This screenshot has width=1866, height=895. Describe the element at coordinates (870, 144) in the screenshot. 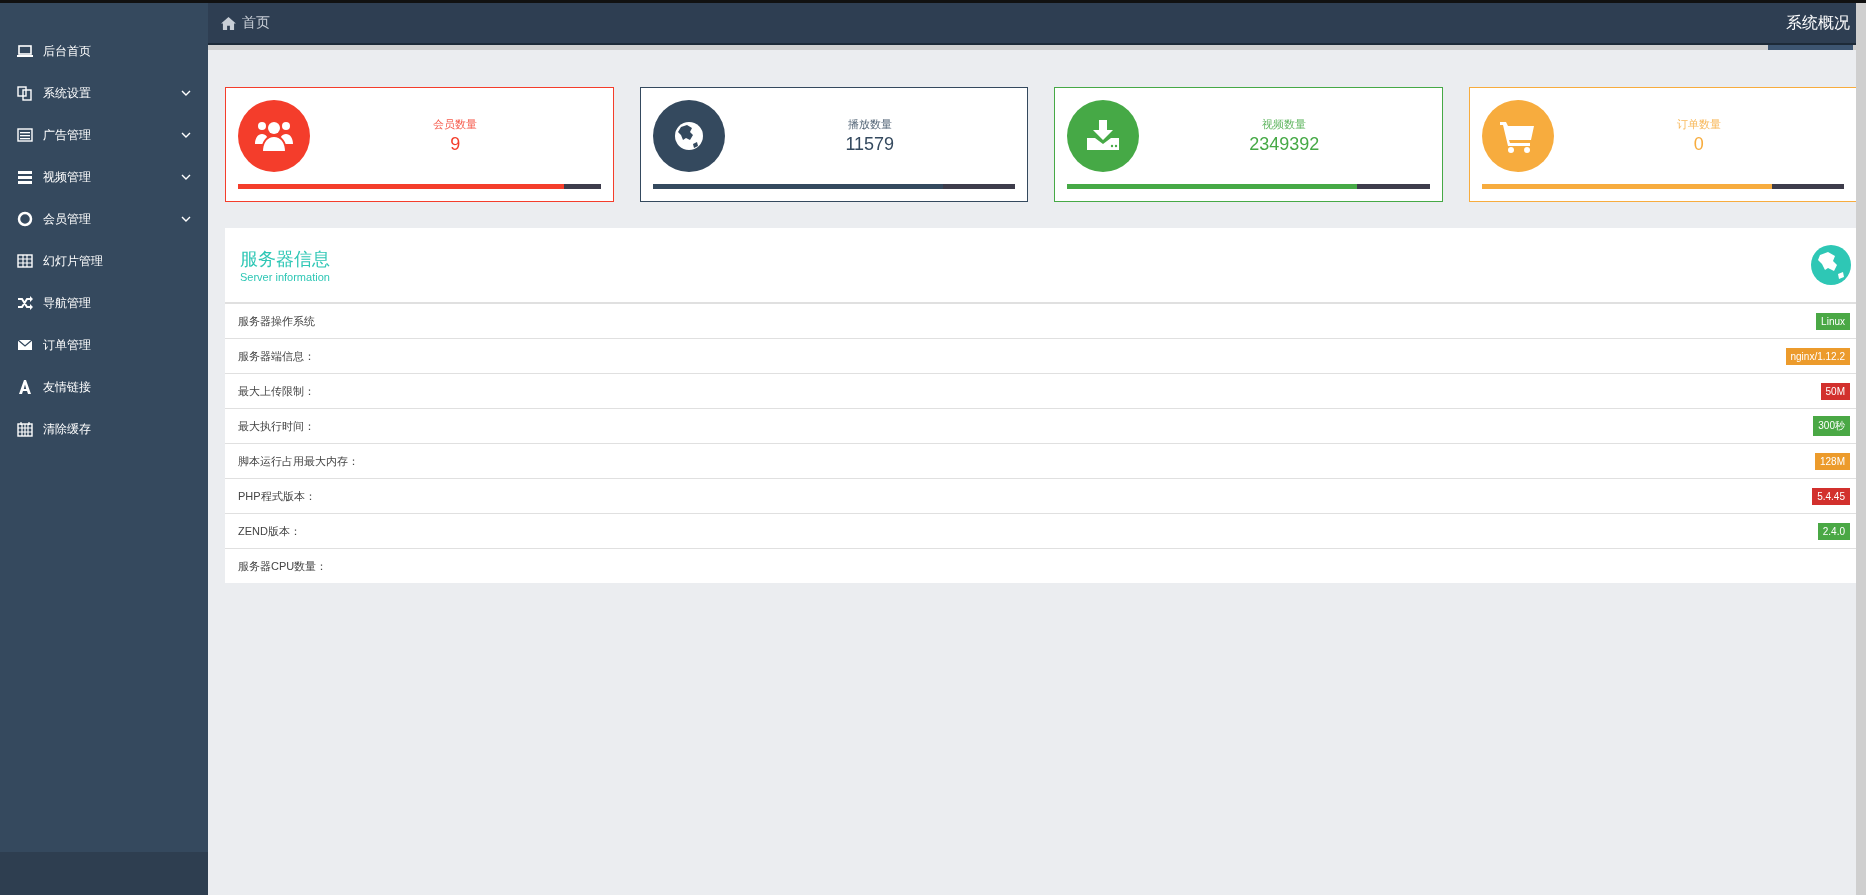

I see `stat-value: 11579` at that location.